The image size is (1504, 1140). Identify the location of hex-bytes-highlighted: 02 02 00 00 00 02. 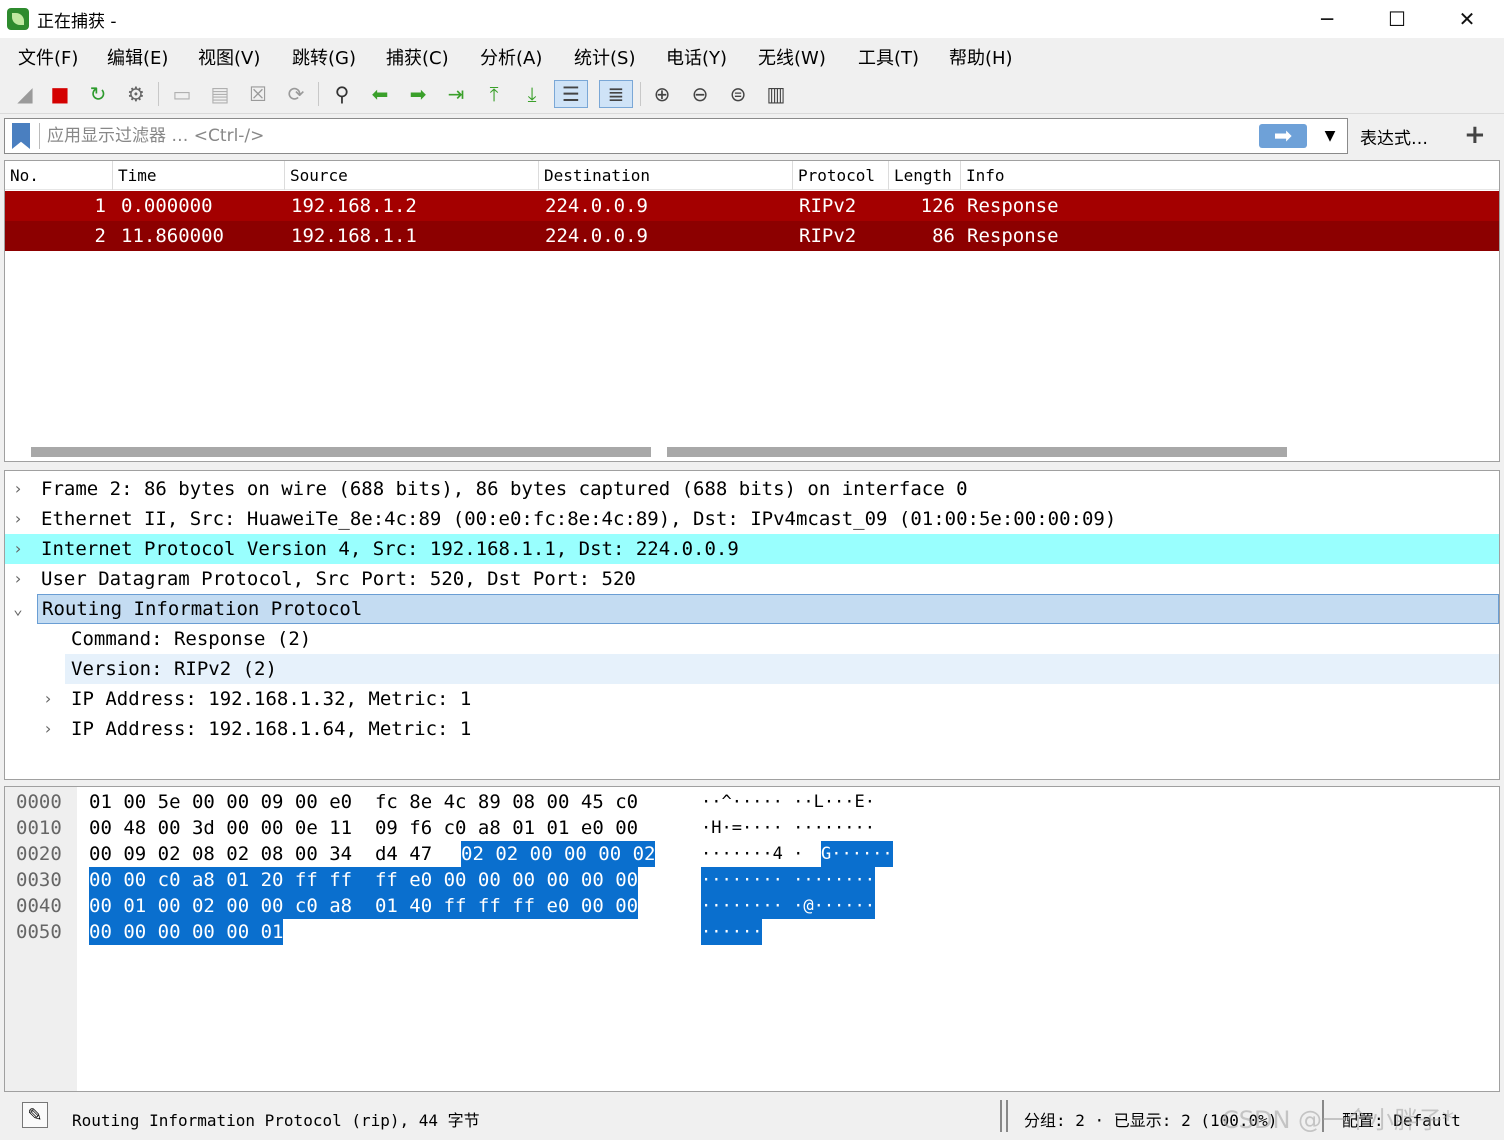
(558, 854).